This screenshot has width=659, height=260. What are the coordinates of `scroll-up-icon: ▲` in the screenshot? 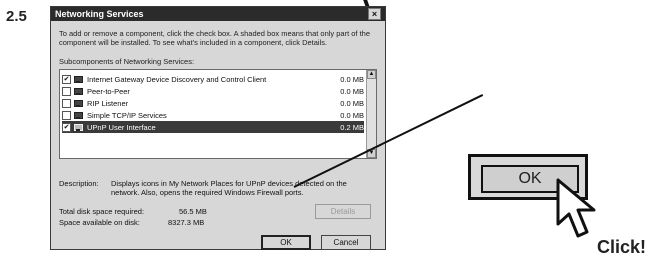 It's located at (371, 74).